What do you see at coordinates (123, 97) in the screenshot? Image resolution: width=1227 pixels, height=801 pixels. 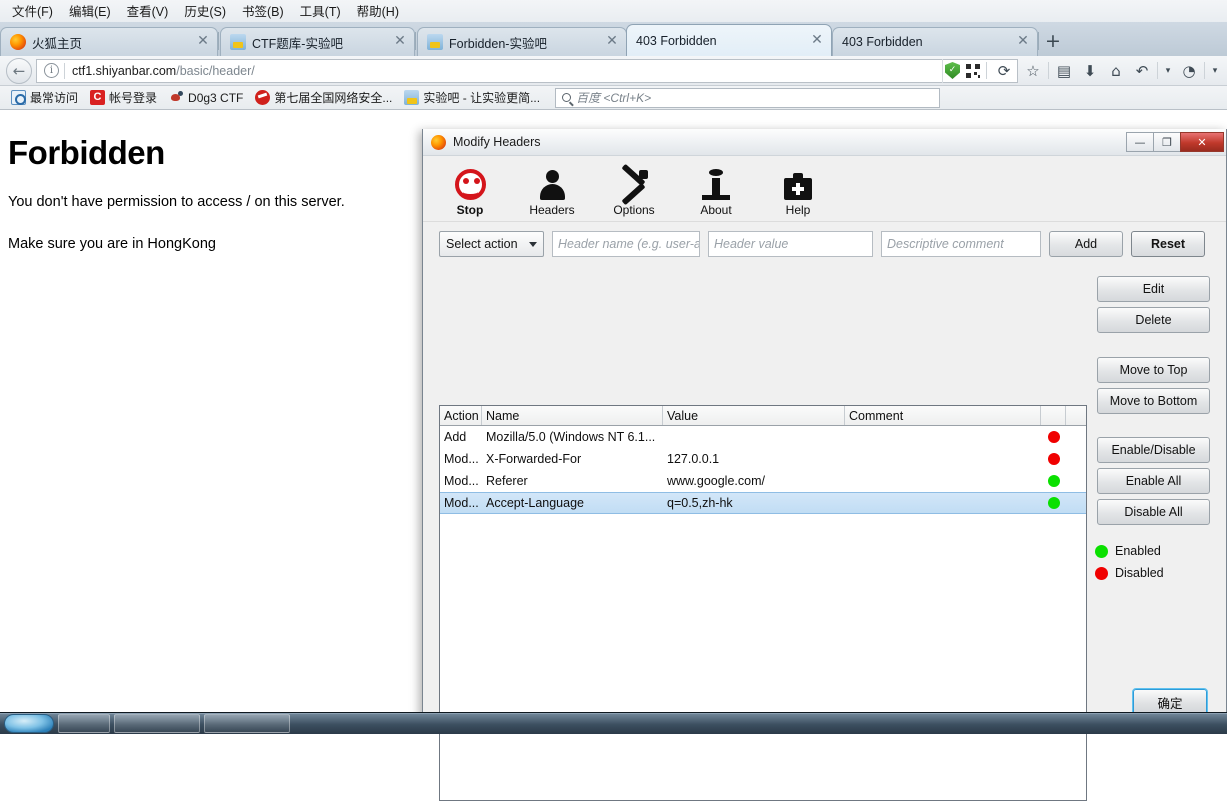 I see `bookmark-account-login: 帐号登录` at bounding box center [123, 97].